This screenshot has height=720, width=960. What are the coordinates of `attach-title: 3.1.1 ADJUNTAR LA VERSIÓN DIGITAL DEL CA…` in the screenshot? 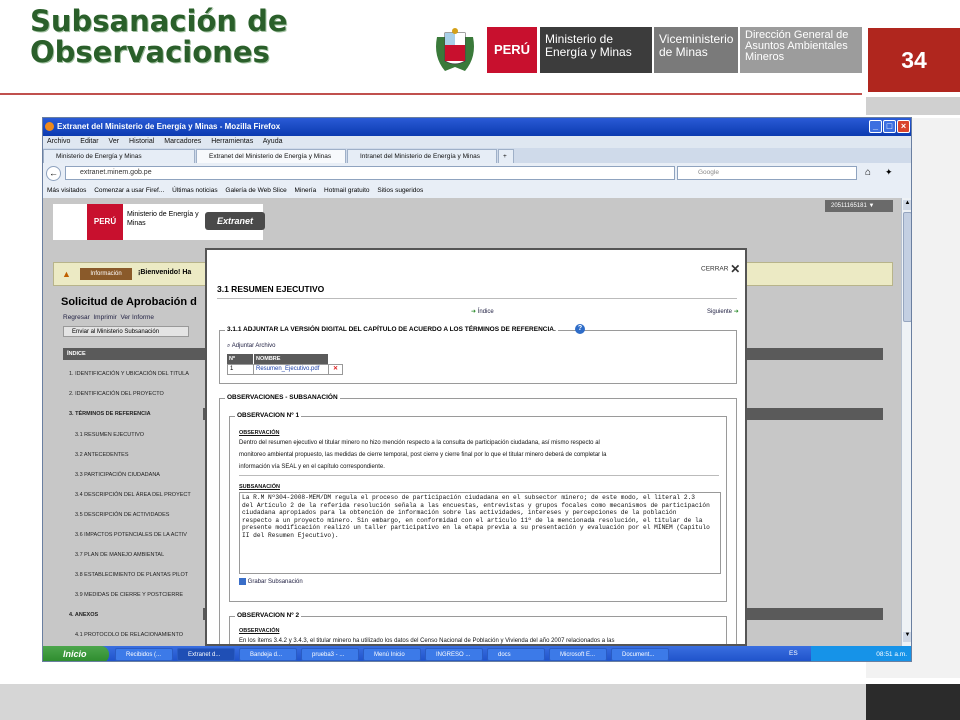 It's located at (391, 329).